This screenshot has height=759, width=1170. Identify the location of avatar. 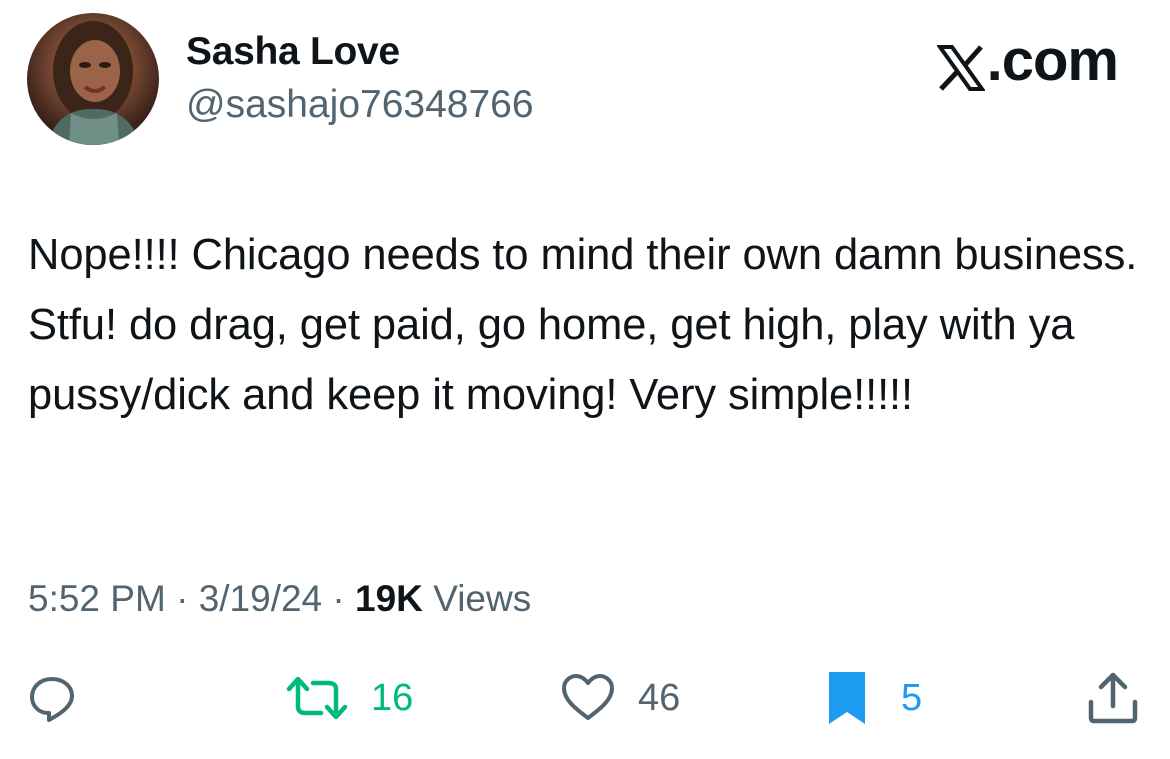
(93, 79).